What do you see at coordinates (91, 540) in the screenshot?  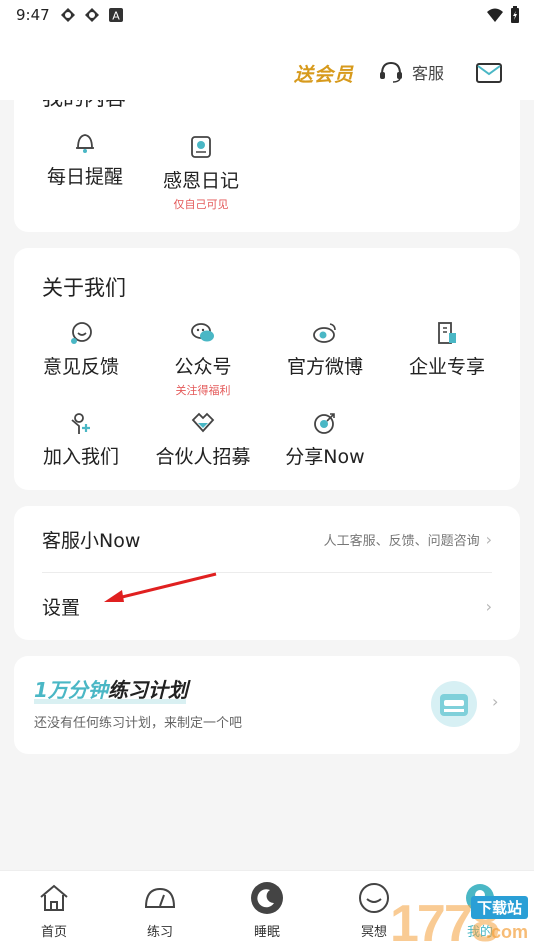 I see `customer-service-row-label: 客服小Now` at bounding box center [91, 540].